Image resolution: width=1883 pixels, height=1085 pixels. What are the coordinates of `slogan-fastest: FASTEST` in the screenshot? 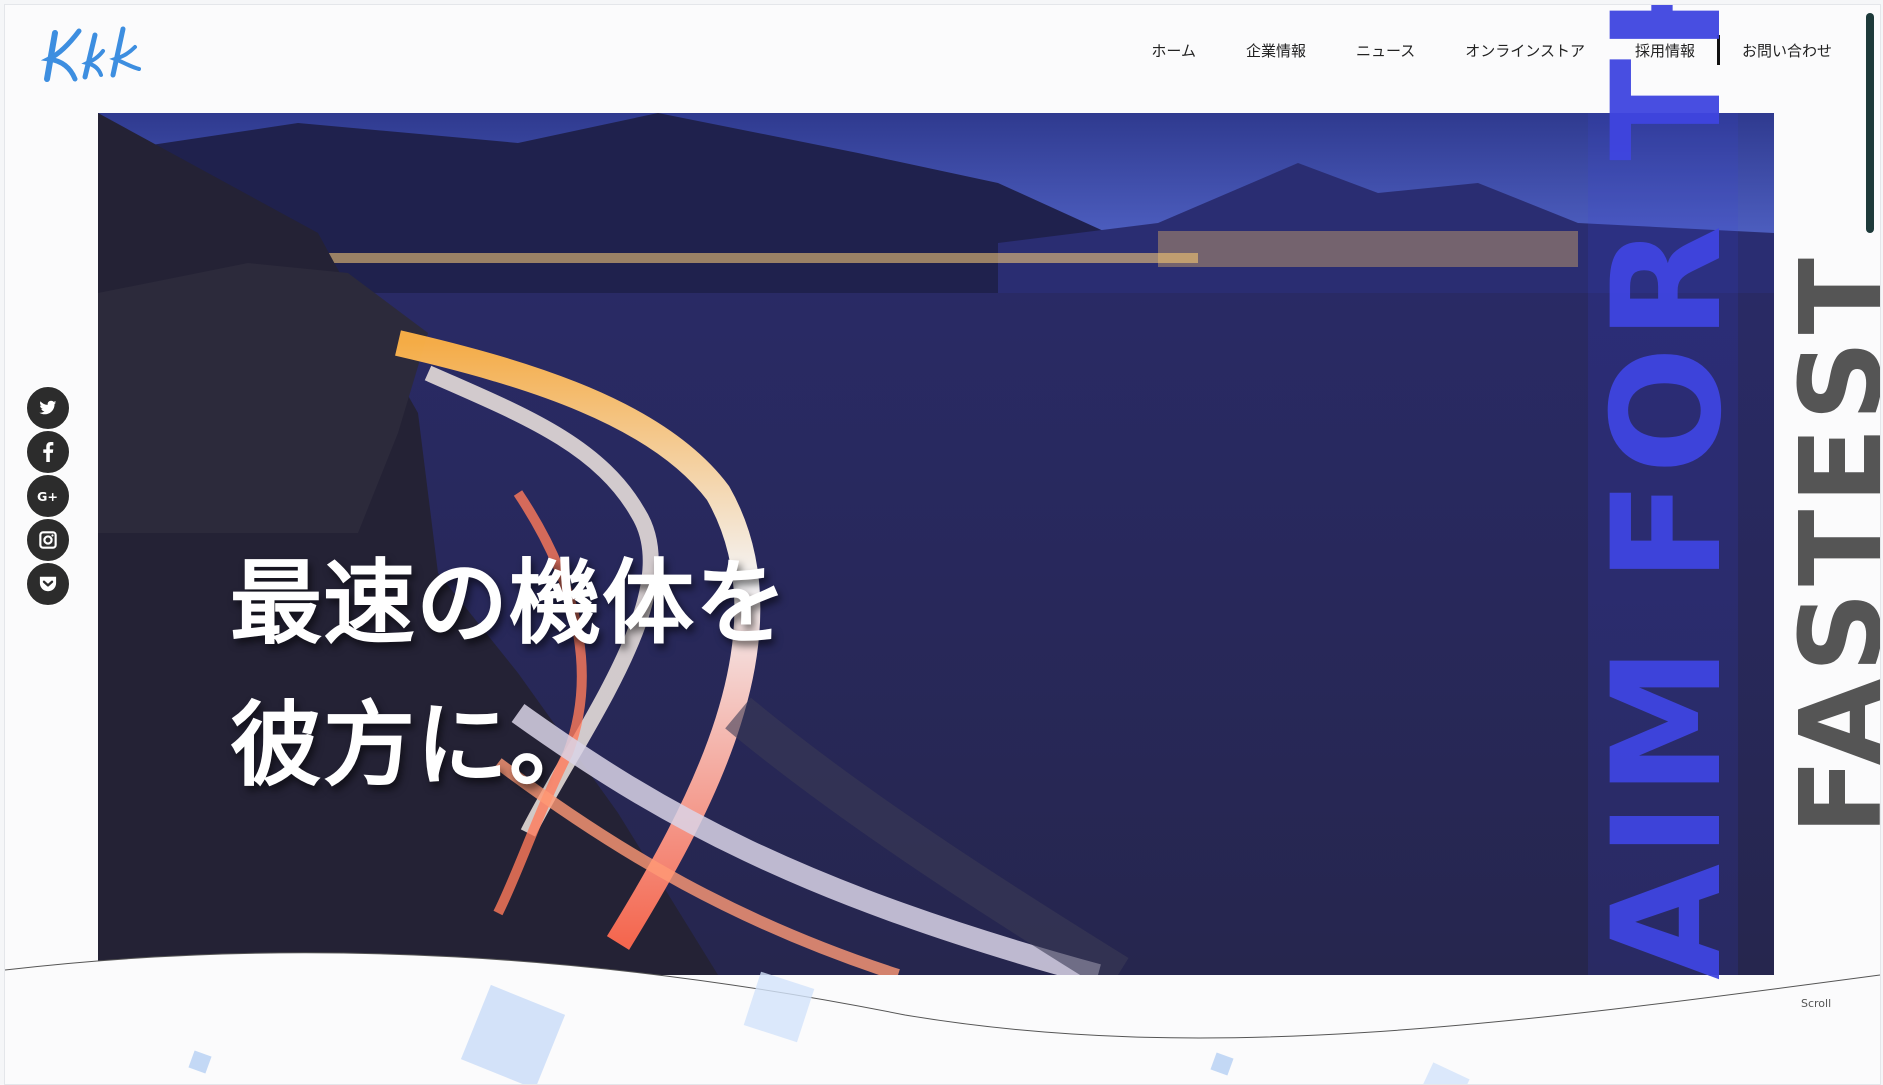 It's located at (1829, 543).